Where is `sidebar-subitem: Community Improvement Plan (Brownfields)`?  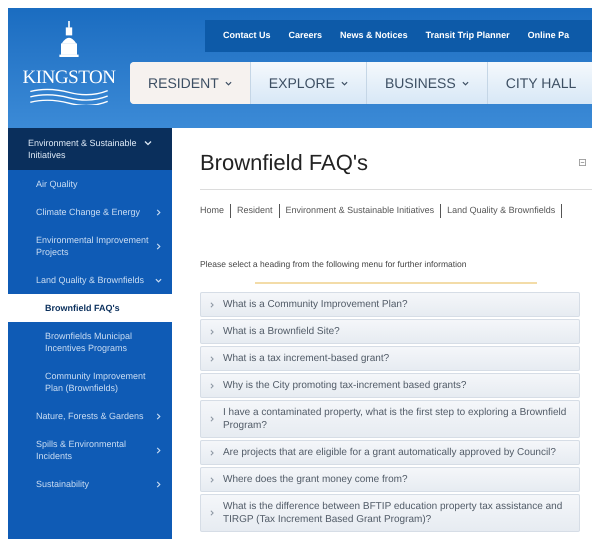
sidebar-subitem: Community Improvement Plan (Brownfields) is located at coordinates (90, 382).